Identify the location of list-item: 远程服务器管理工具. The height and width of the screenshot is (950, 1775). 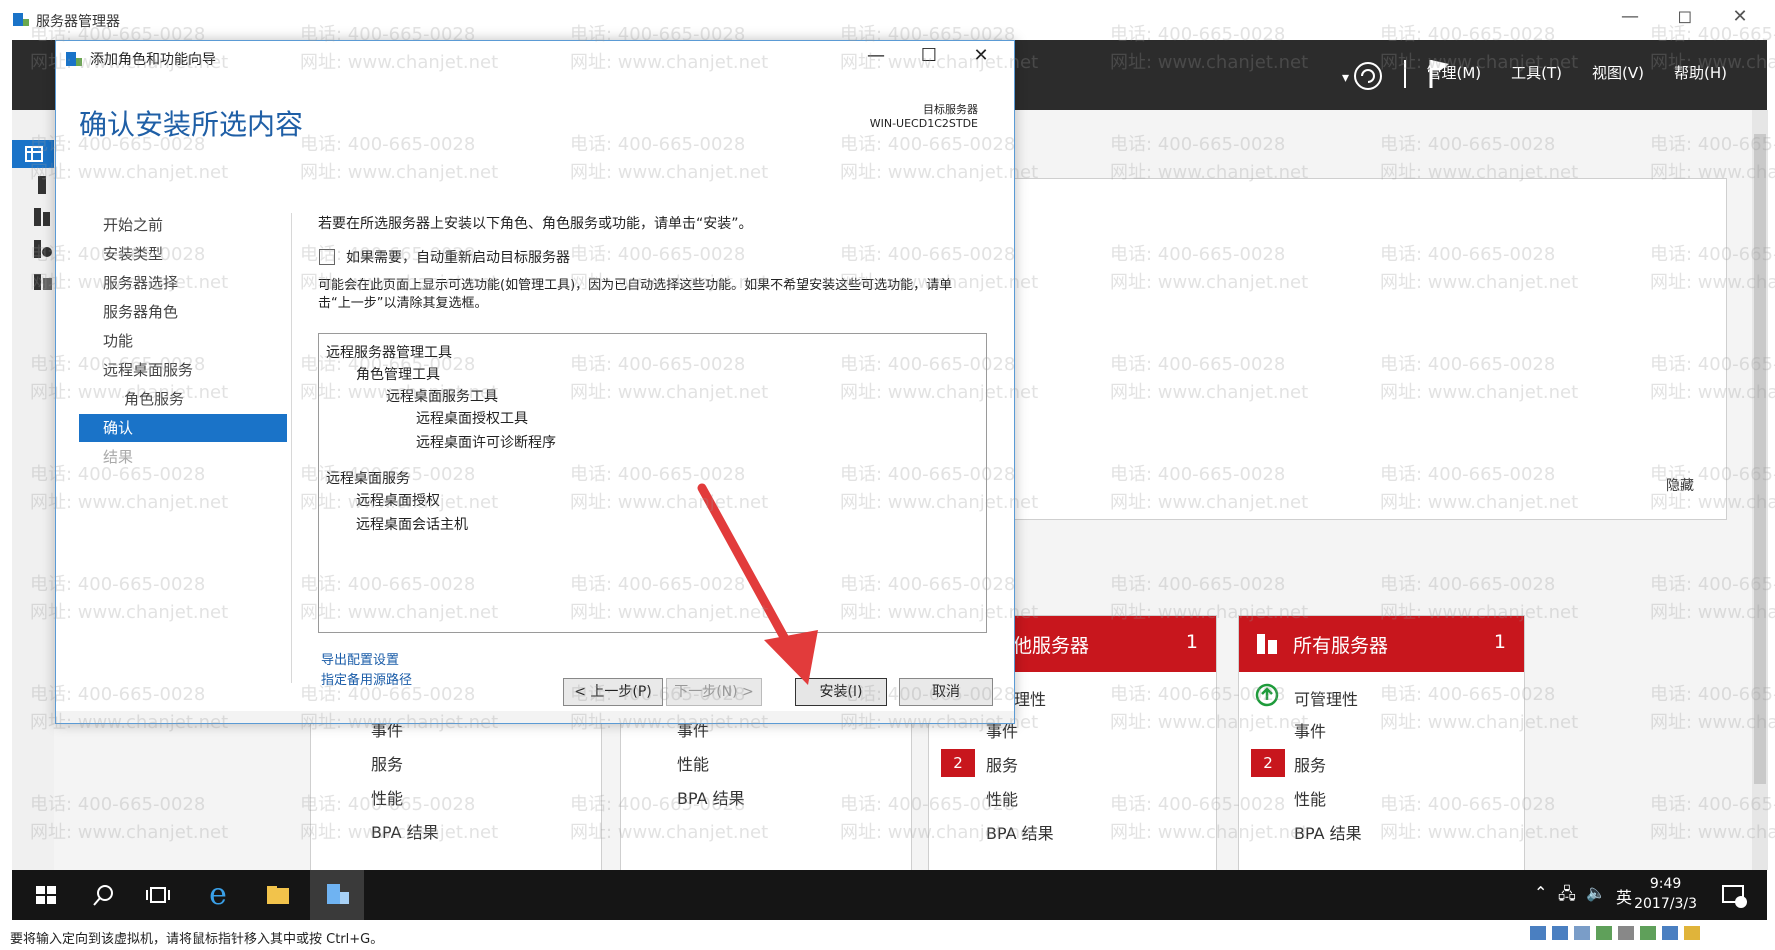
(389, 353).